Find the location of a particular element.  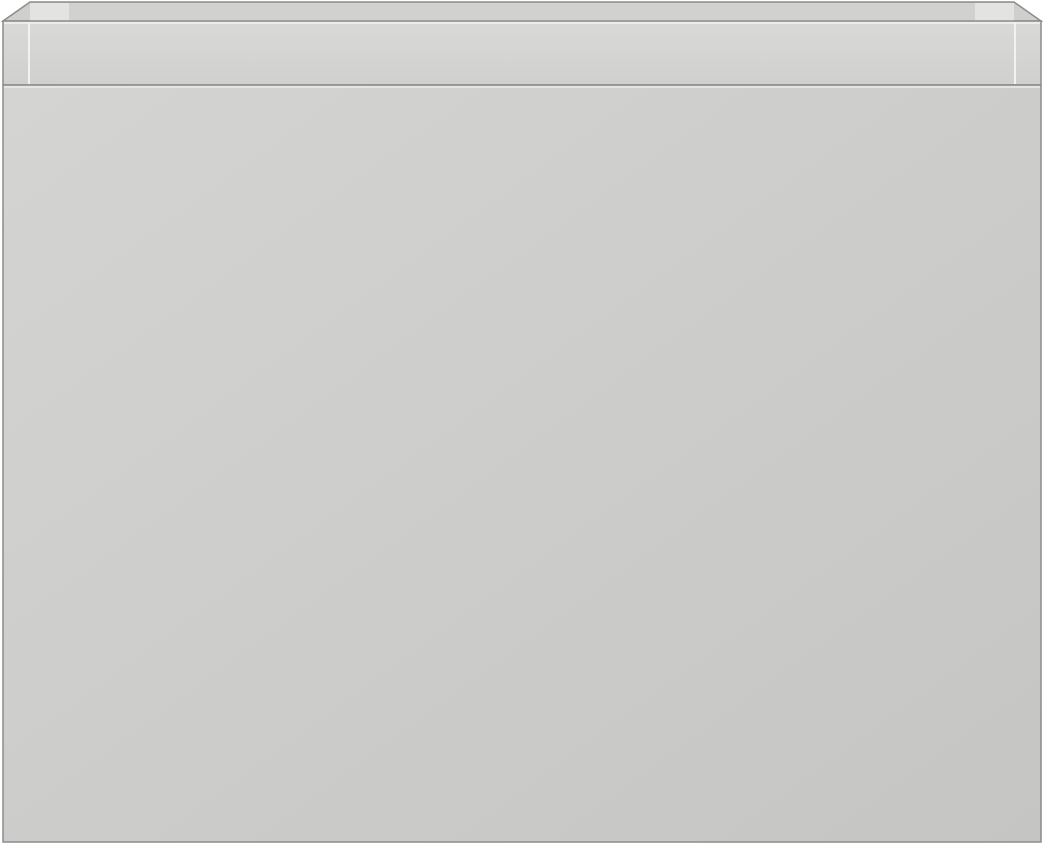

drawer-inner-right-wall is located at coordinates (994, 12).